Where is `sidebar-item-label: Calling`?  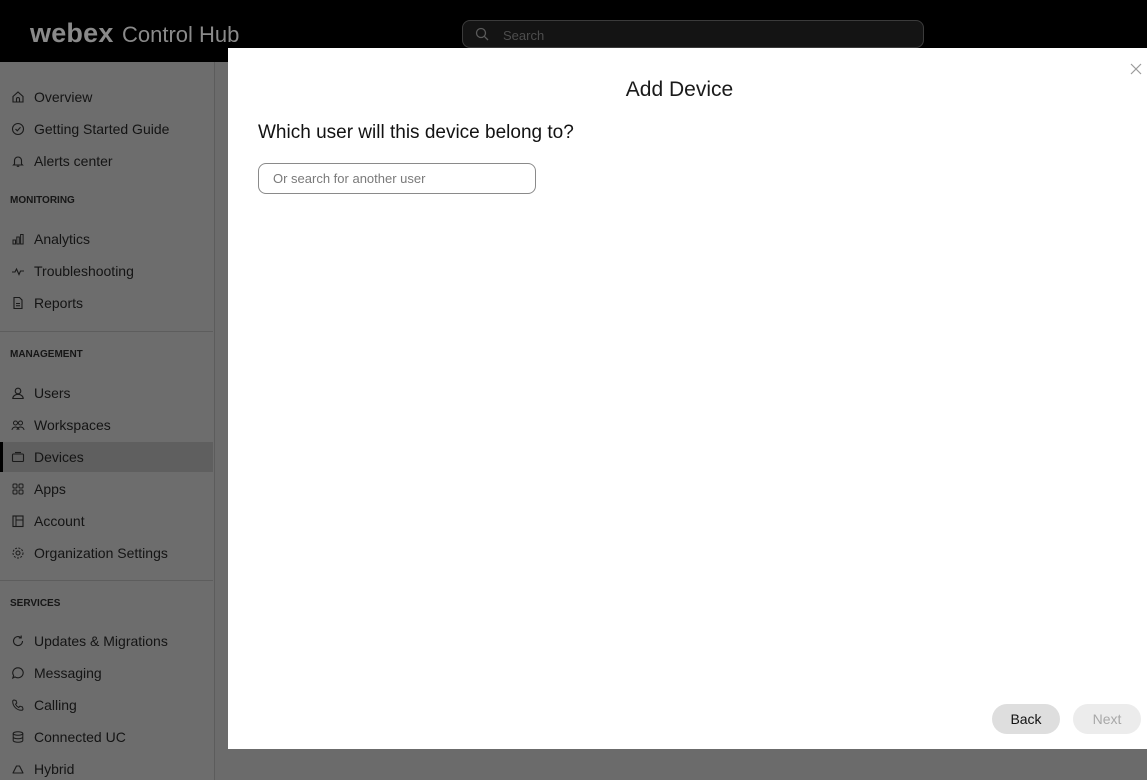 sidebar-item-label: Calling is located at coordinates (55, 705).